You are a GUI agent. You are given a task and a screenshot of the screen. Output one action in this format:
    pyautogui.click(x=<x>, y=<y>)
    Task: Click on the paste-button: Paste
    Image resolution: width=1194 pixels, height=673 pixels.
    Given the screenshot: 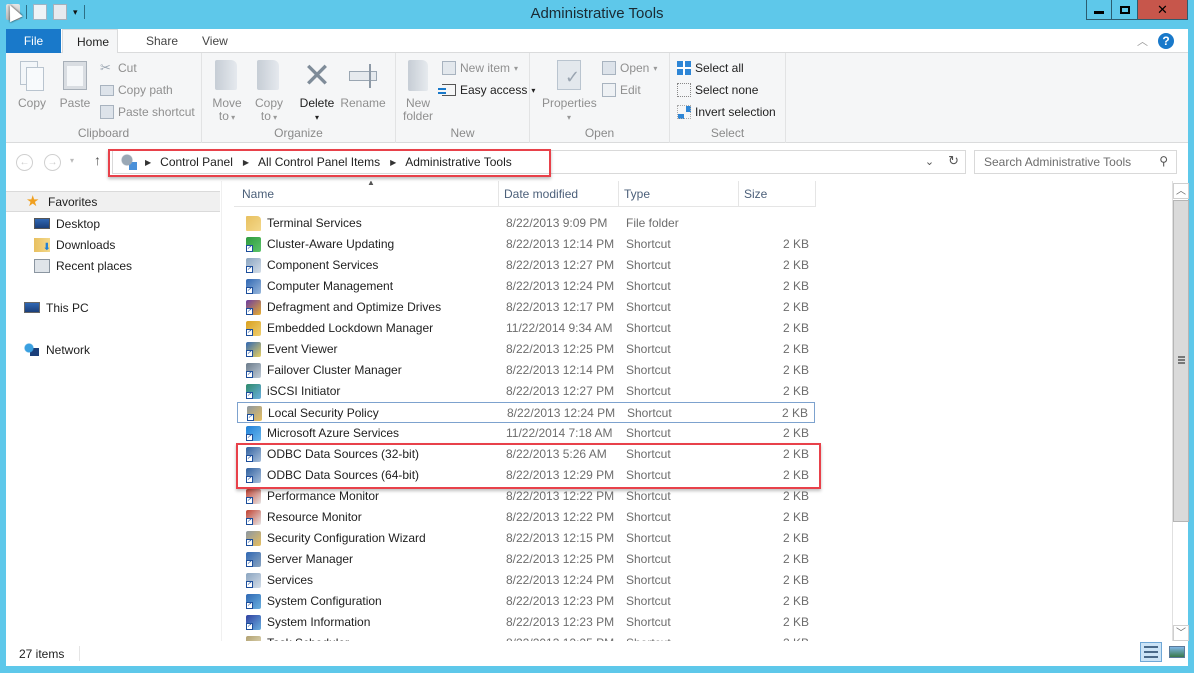 What is the action you would take?
    pyautogui.click(x=75, y=84)
    